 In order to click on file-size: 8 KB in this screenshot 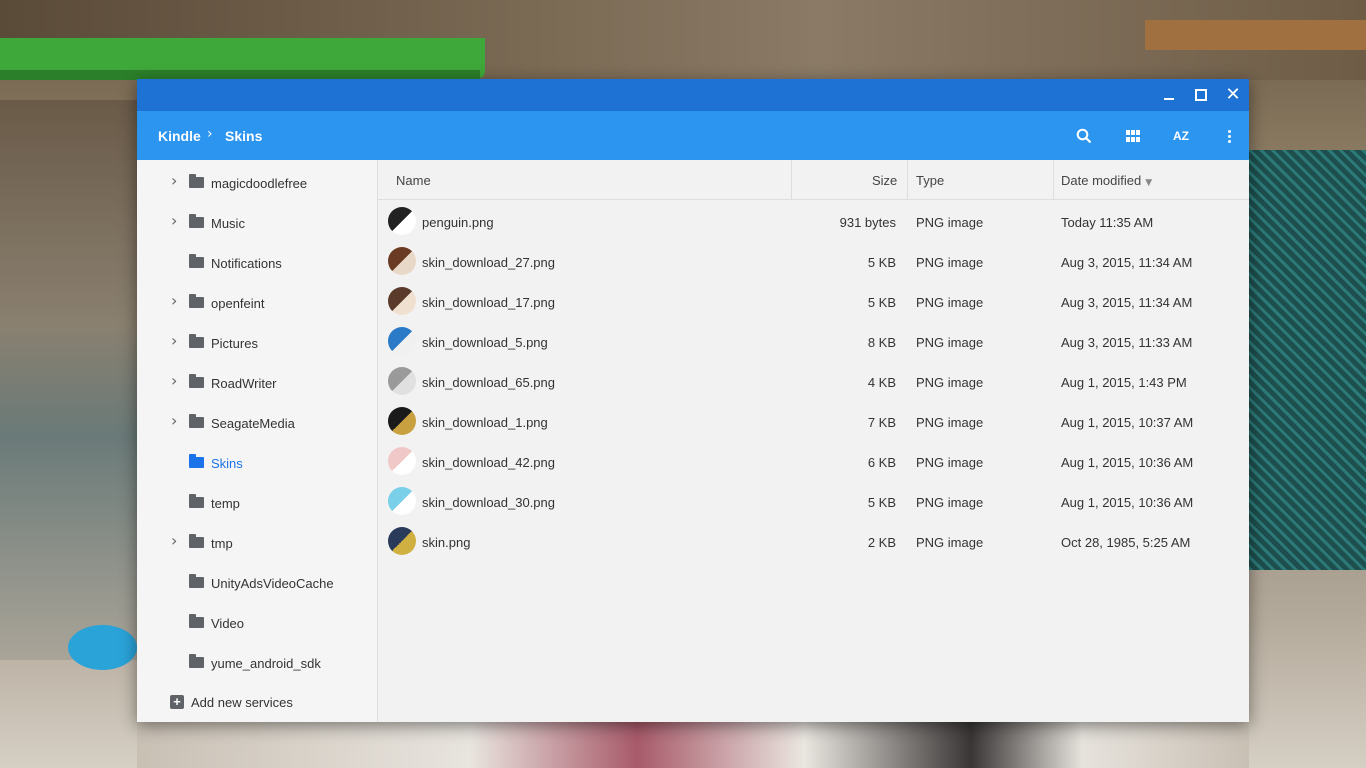, I will do `click(881, 342)`.